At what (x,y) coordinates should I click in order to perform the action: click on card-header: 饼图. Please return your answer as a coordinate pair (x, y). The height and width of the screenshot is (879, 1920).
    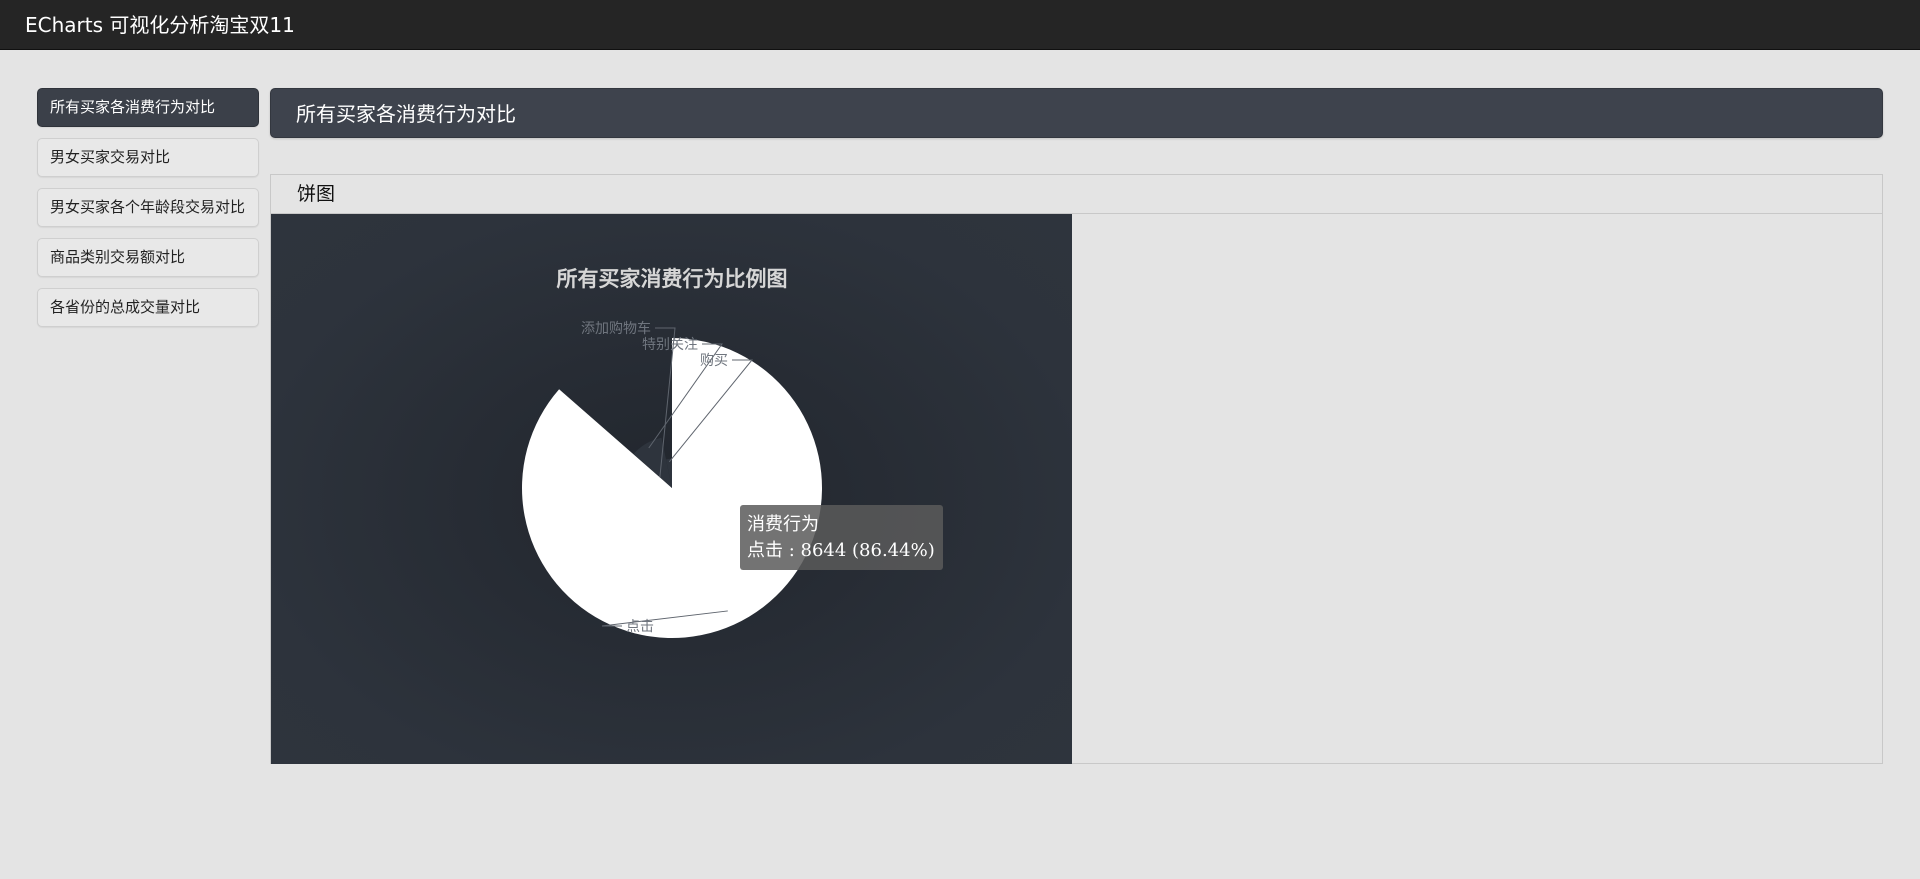
    Looking at the image, I should click on (1076, 194).